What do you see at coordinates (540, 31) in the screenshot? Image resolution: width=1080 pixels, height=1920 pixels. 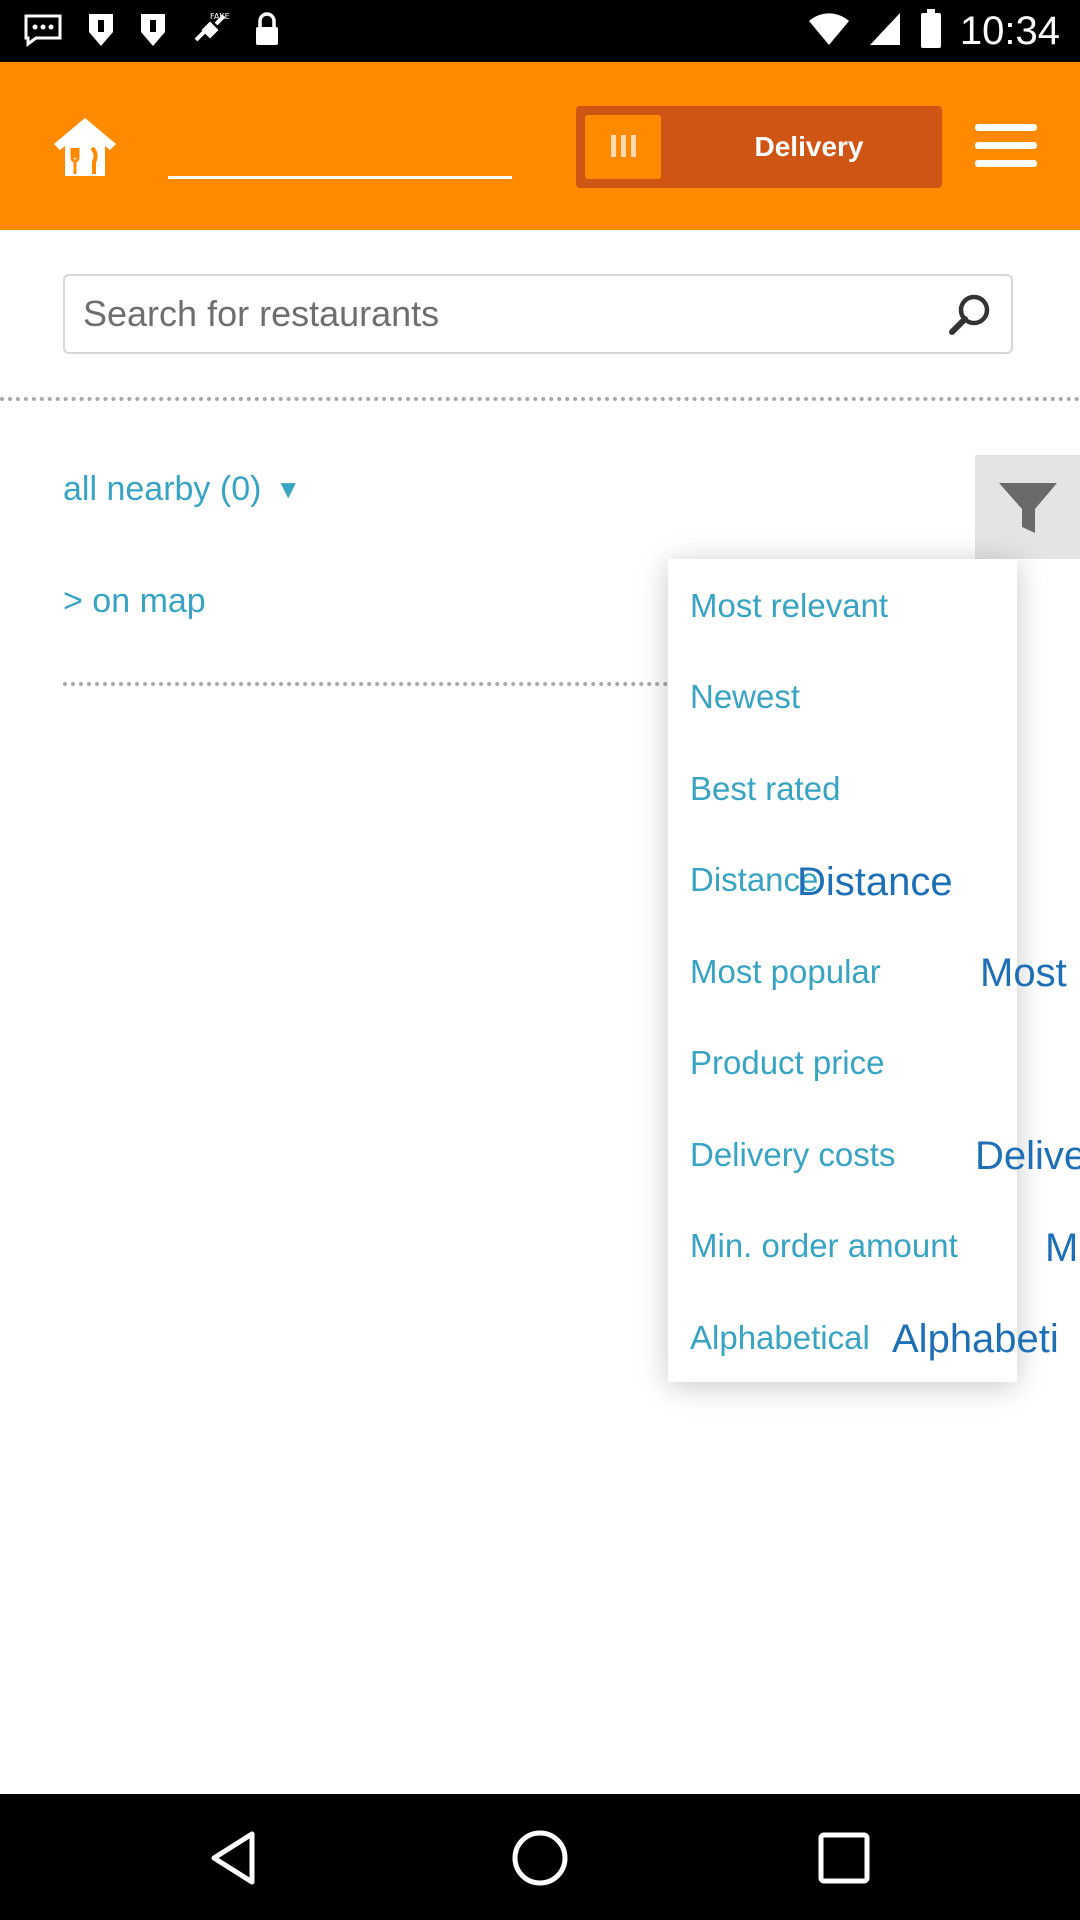 I see `status-bar: FAKE 10:34` at bounding box center [540, 31].